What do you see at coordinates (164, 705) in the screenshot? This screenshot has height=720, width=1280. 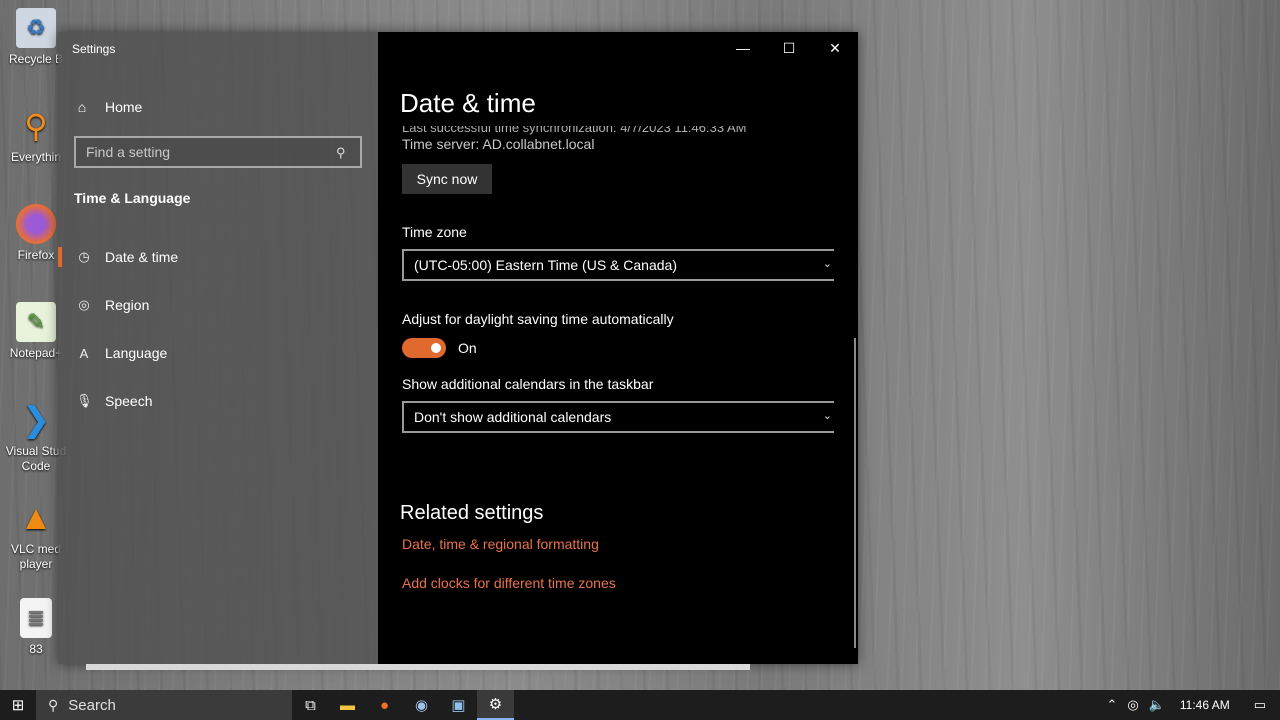 I see `taskbar-search: ⚲ Search` at bounding box center [164, 705].